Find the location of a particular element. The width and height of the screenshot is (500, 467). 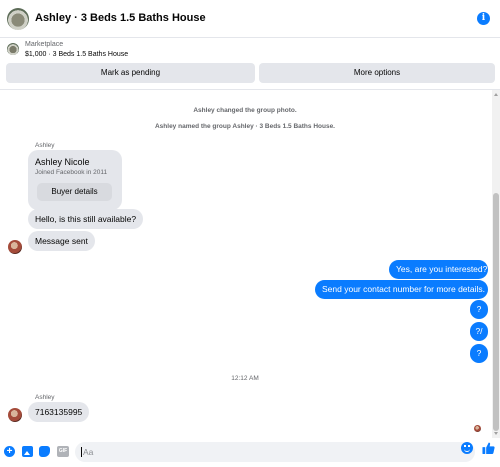

incoming-message: 7163135995 is located at coordinates (59, 412).